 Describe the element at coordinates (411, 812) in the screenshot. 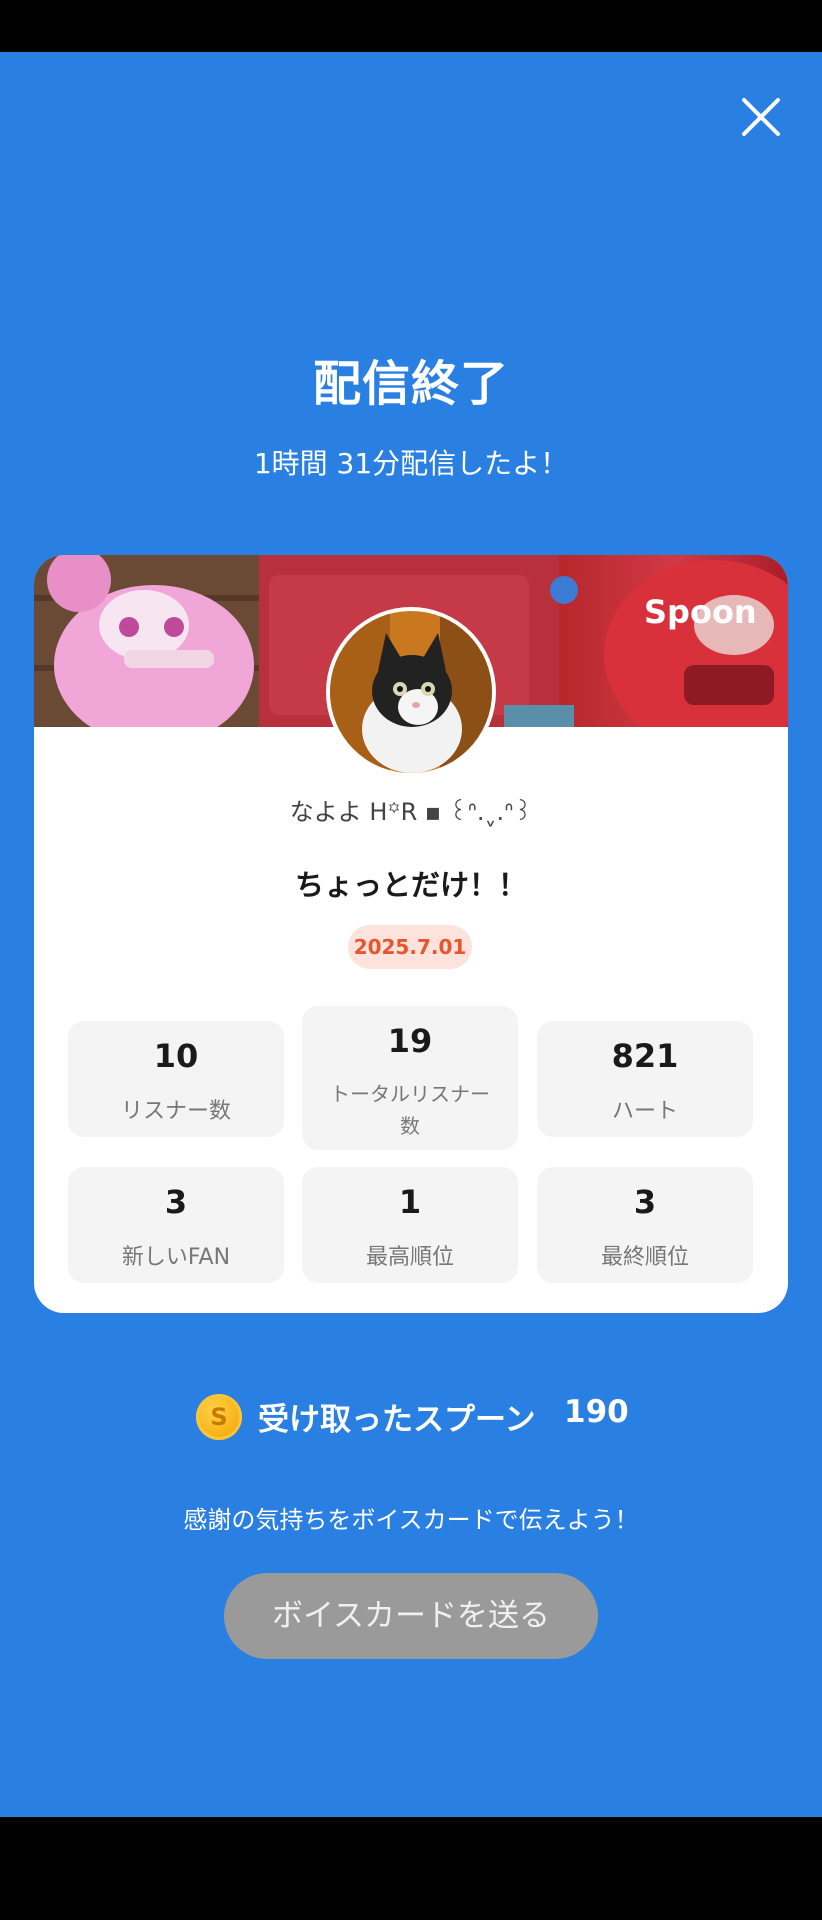

I see `user-nickname: なよよ H꙳R ▪ ꒰ᐢ.ˬ.ᐢ꒱` at that location.